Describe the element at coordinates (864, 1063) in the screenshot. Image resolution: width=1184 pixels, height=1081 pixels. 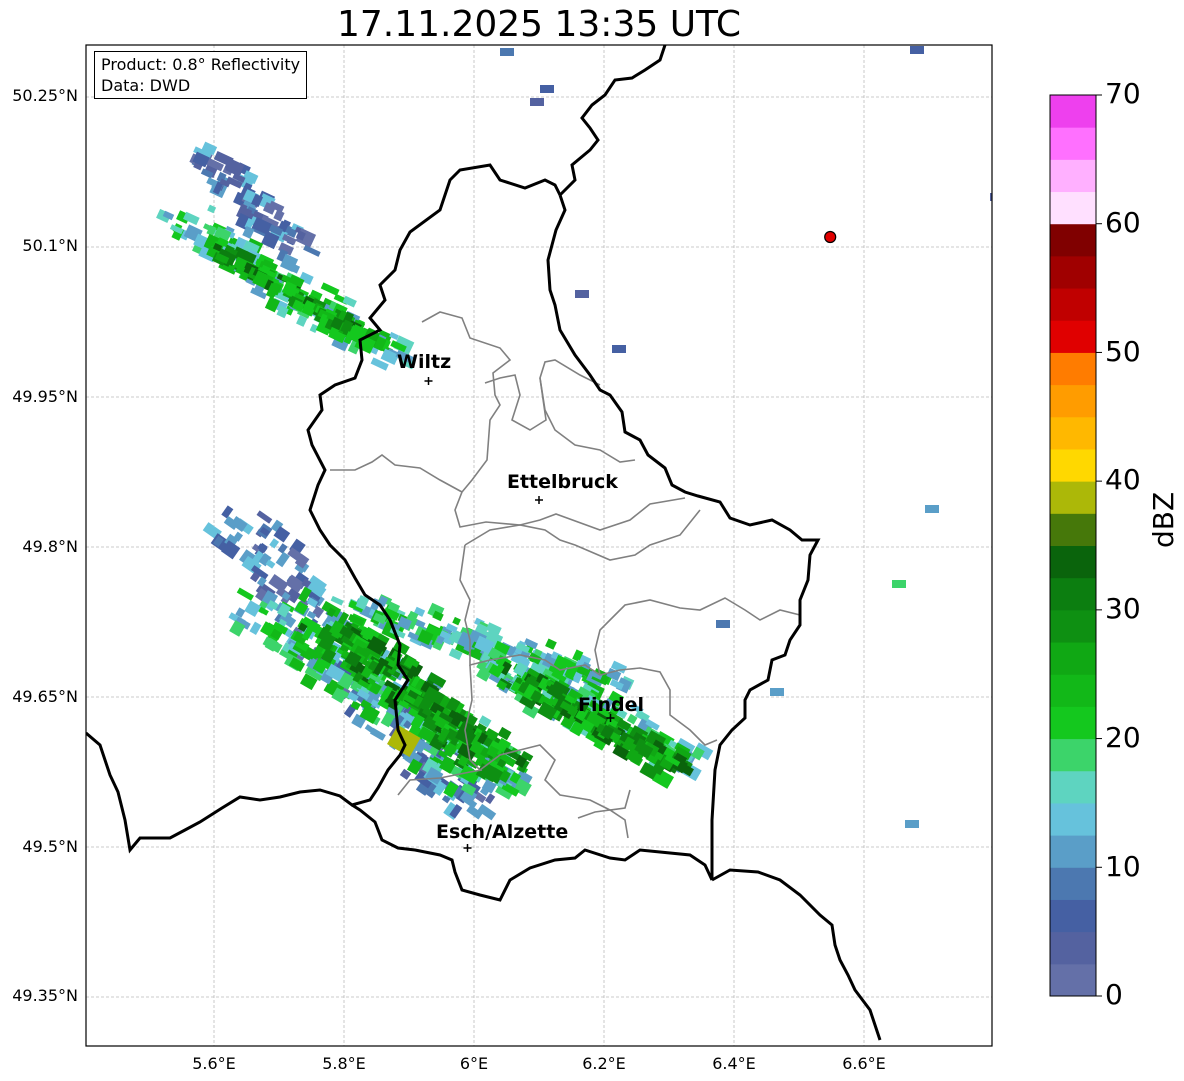
I see `lon-tick-label: 6.6°E` at that location.